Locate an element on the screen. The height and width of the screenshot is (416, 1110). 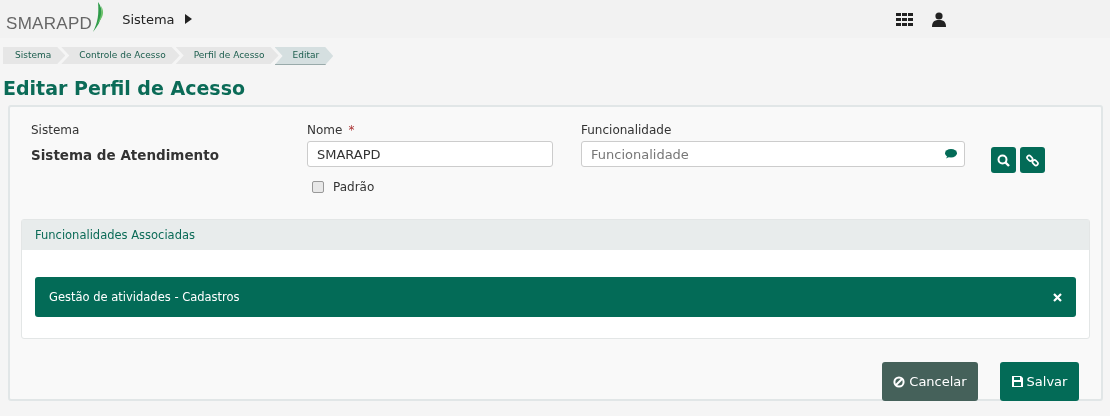
checkbox is located at coordinates (318, 187).